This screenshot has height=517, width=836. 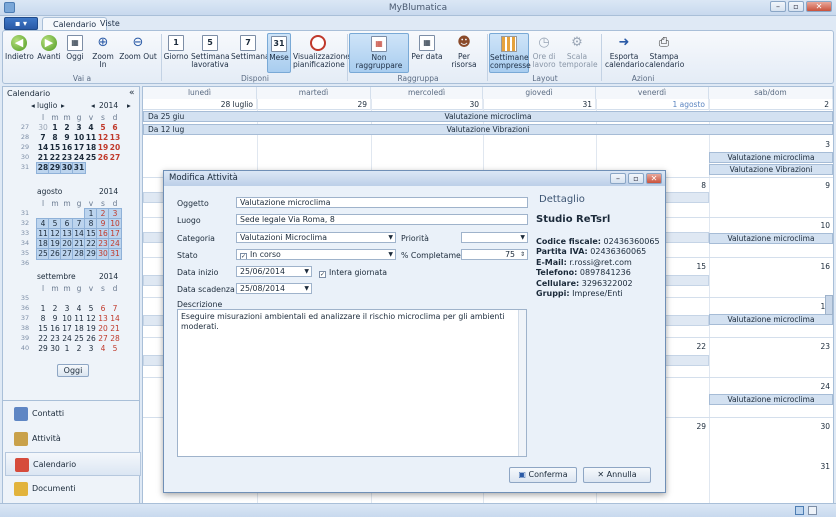 I want to click on categoria-select: Valutazioni Microclima ▼, so click(x=316, y=237).